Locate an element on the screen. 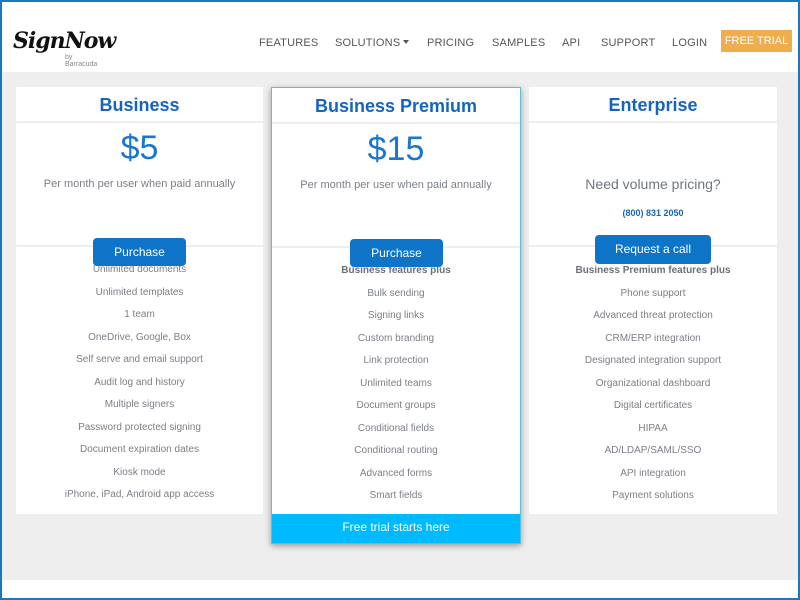 The image size is (800, 600). nav-api: API is located at coordinates (571, 43).